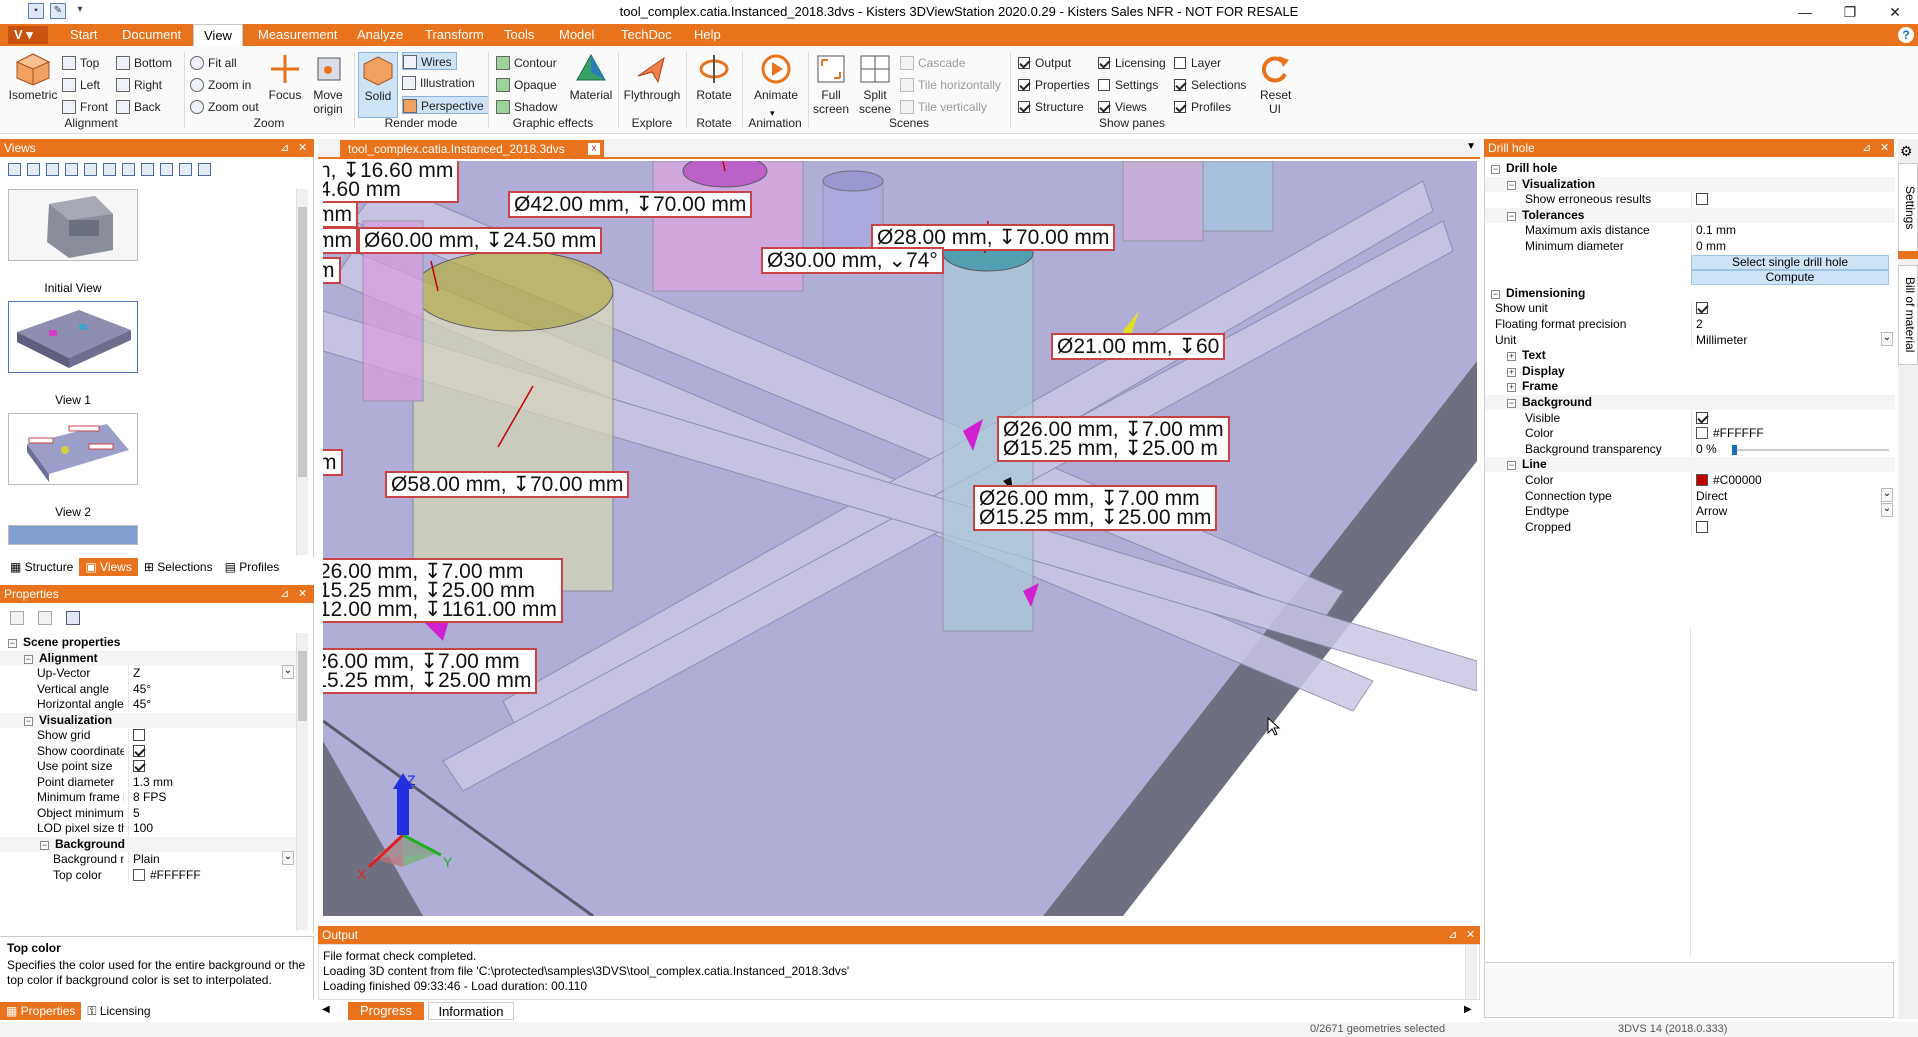 The height and width of the screenshot is (1037, 1918). What do you see at coordinates (80, 63) in the screenshot?
I see `top-view-button: Top` at bounding box center [80, 63].